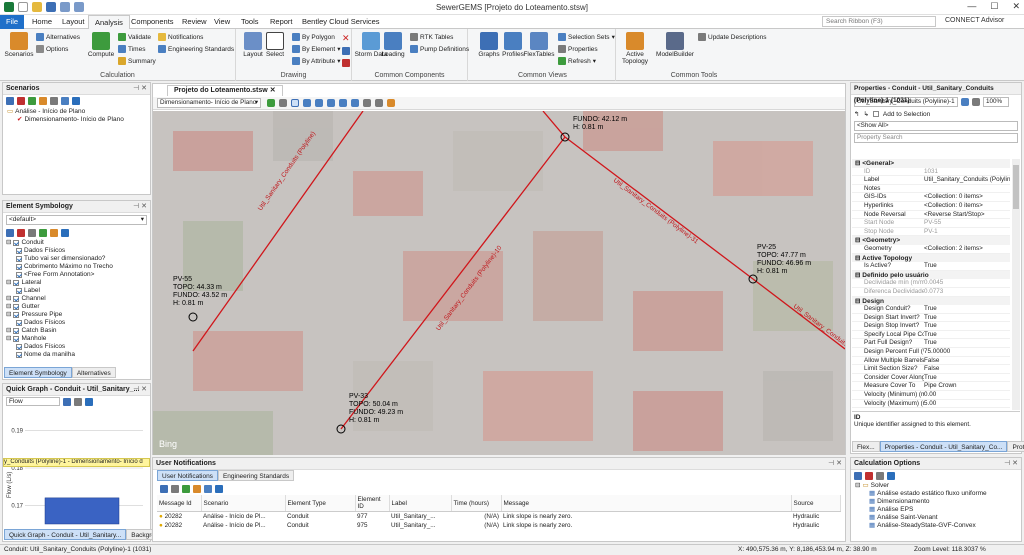 The width and height of the screenshot is (1024, 555). I want to click on property-value, so click(967, 189).